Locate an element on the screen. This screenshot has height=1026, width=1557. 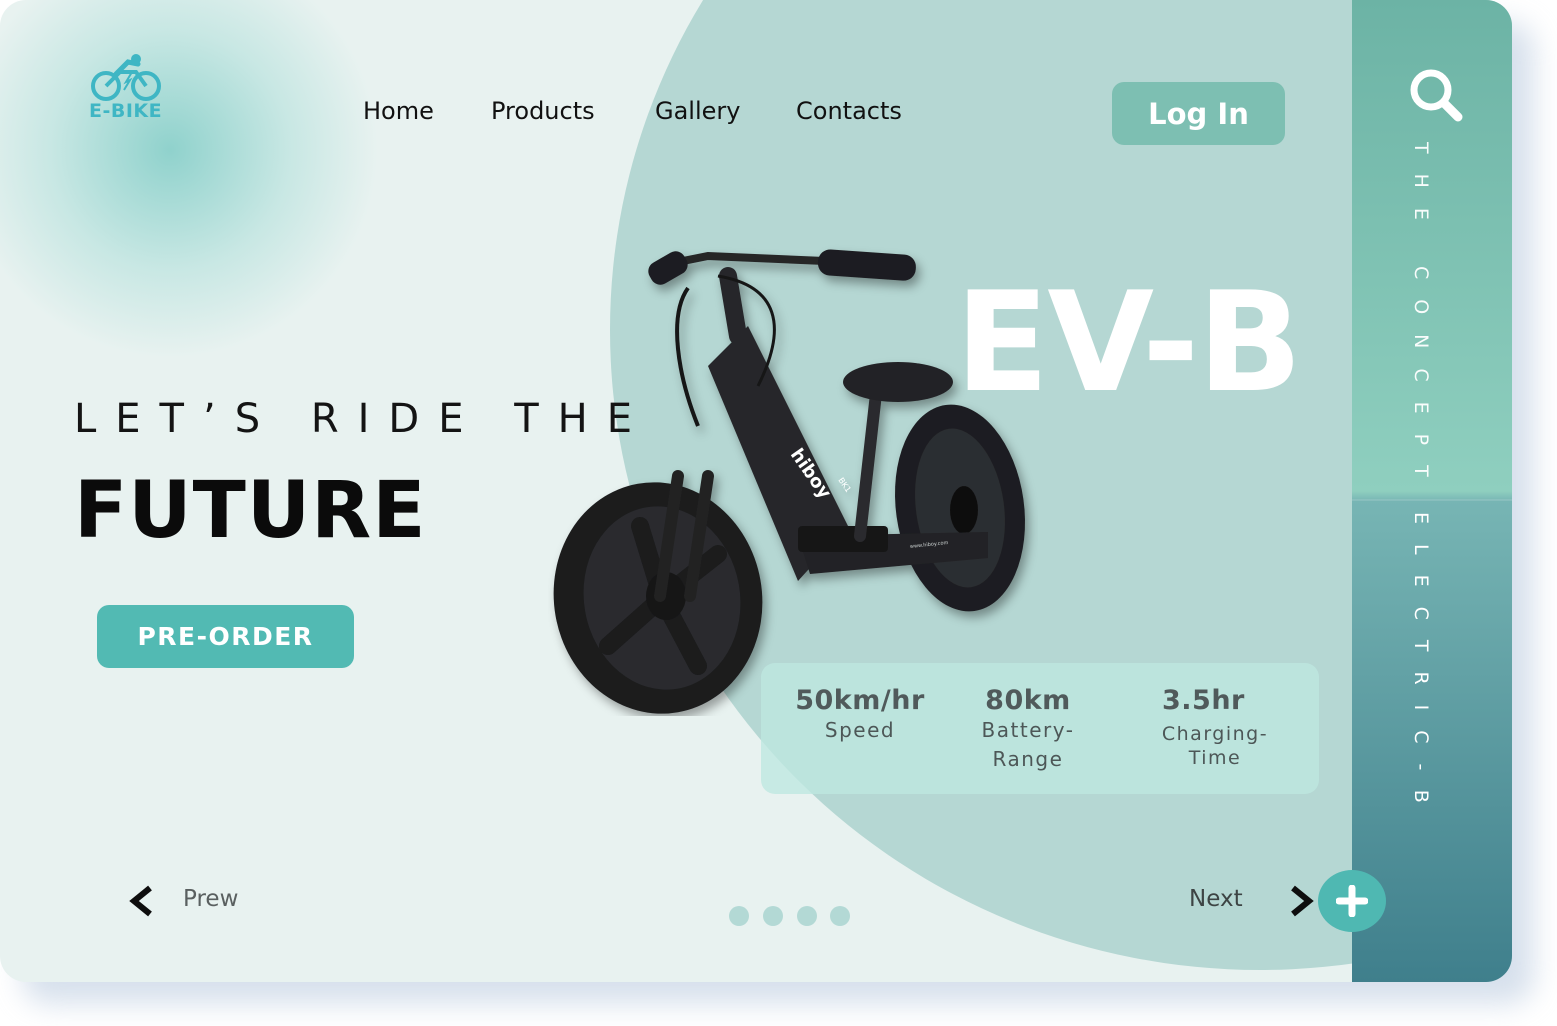
chevron-left-icon is located at coordinates (142, 901).